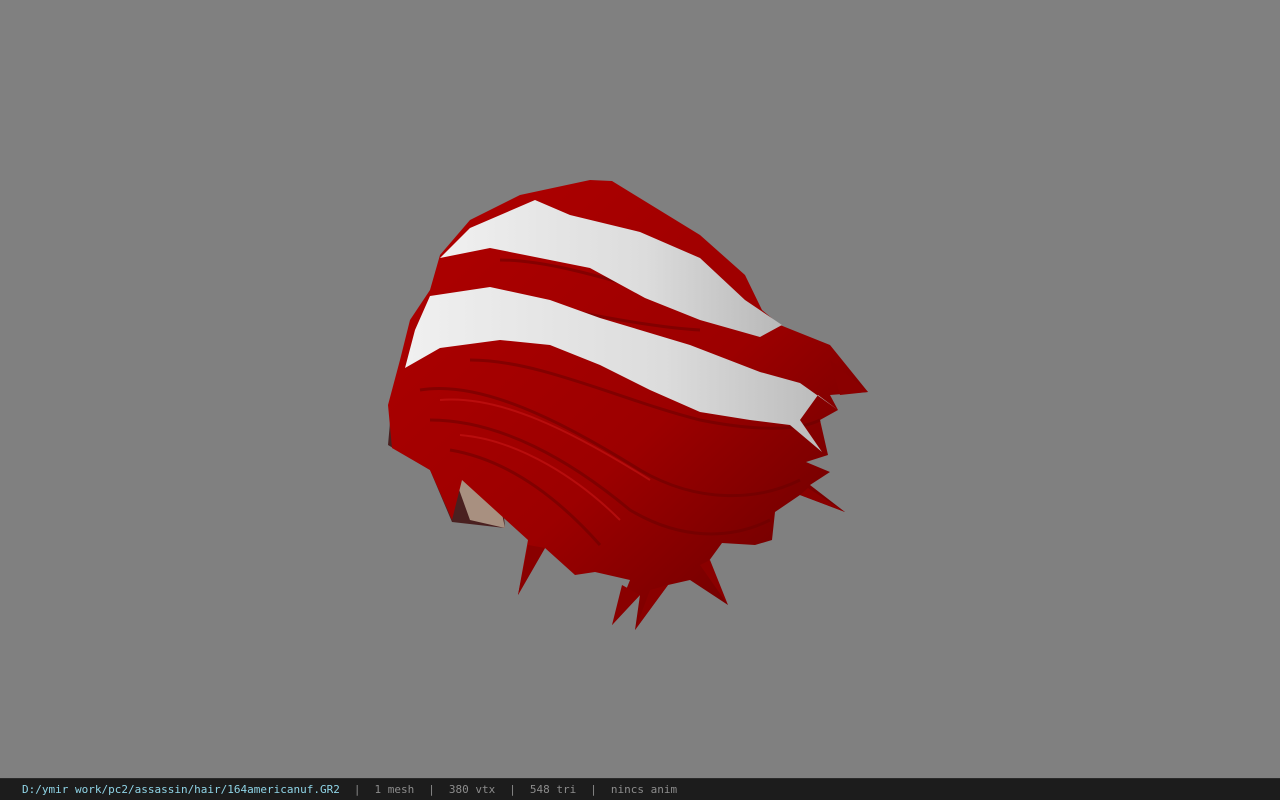  What do you see at coordinates (472, 789) in the screenshot?
I see `vertex-count-label: 380 vtx` at bounding box center [472, 789].